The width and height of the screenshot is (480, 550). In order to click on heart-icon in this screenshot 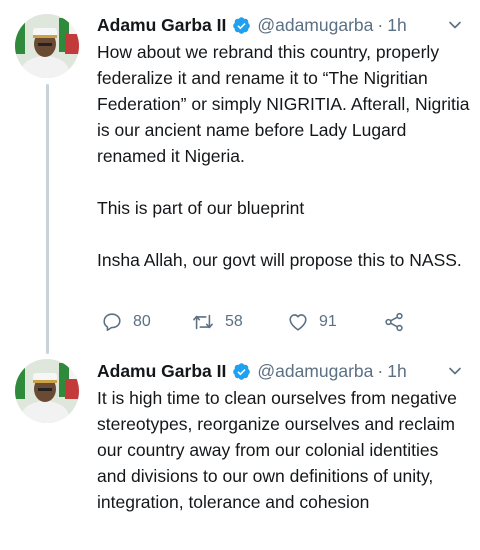, I will do `click(298, 322)`.